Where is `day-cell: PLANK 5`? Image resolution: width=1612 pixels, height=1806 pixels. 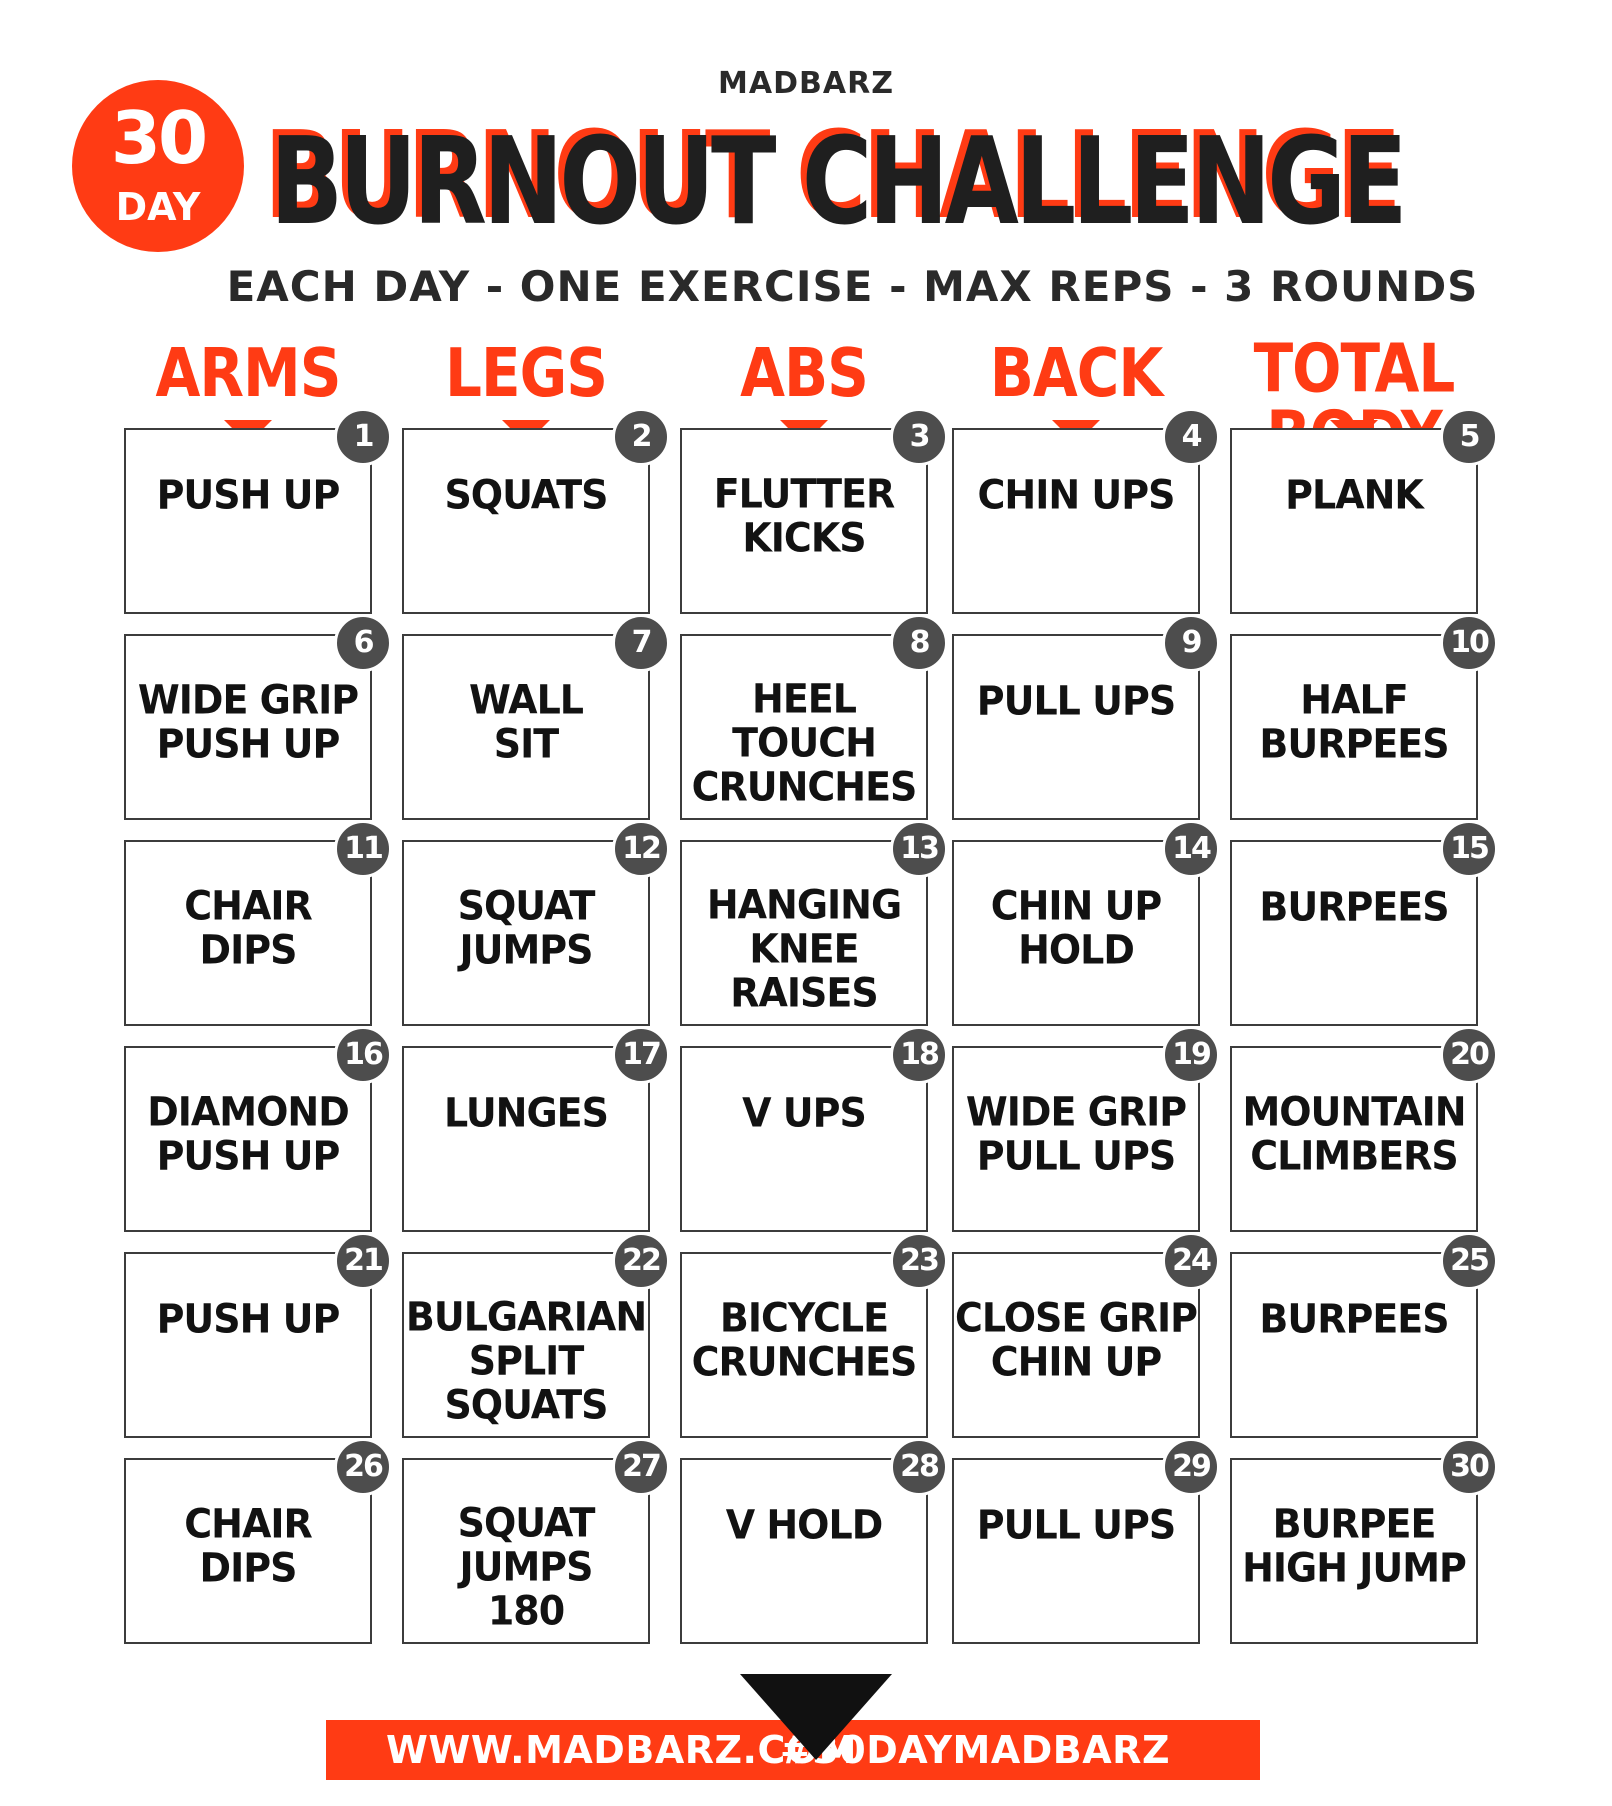
day-cell: PLANK 5 is located at coordinates (1364, 511).